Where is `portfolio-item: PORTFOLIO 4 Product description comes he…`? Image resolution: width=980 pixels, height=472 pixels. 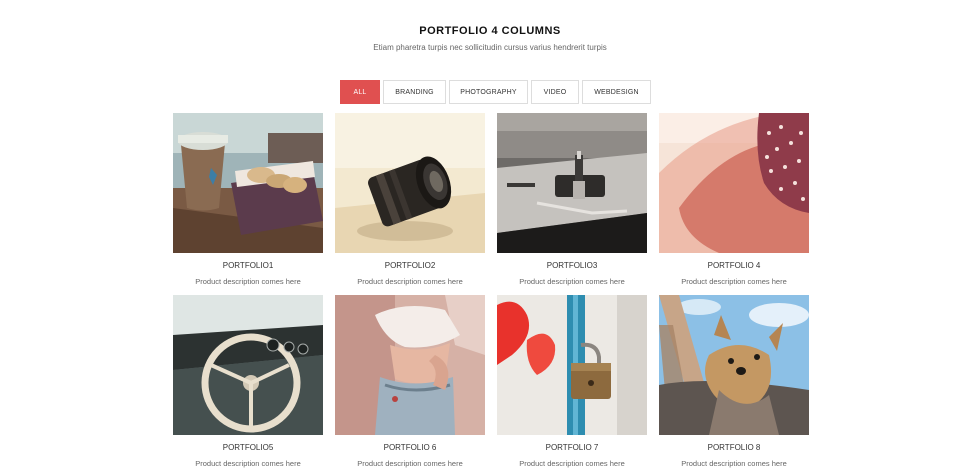
portfolio-item: PORTFOLIO 4 Product description comes he… is located at coordinates (734, 201).